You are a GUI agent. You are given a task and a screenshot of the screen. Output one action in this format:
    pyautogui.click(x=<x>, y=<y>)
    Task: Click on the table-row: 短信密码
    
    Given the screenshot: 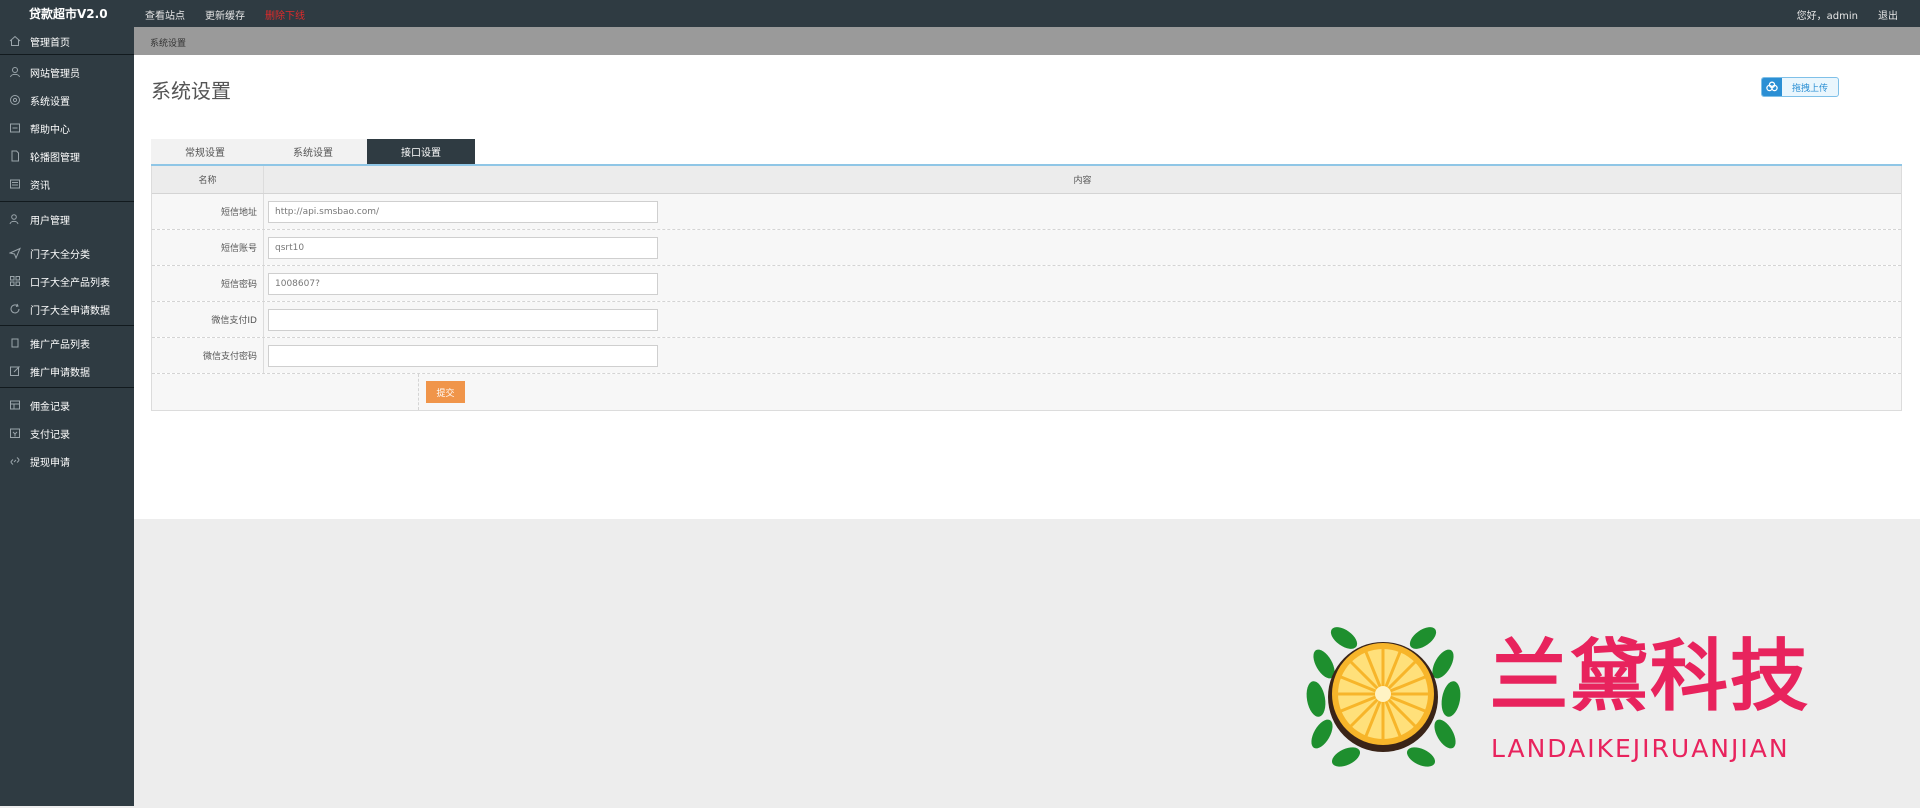 What is the action you would take?
    pyautogui.click(x=1026, y=284)
    